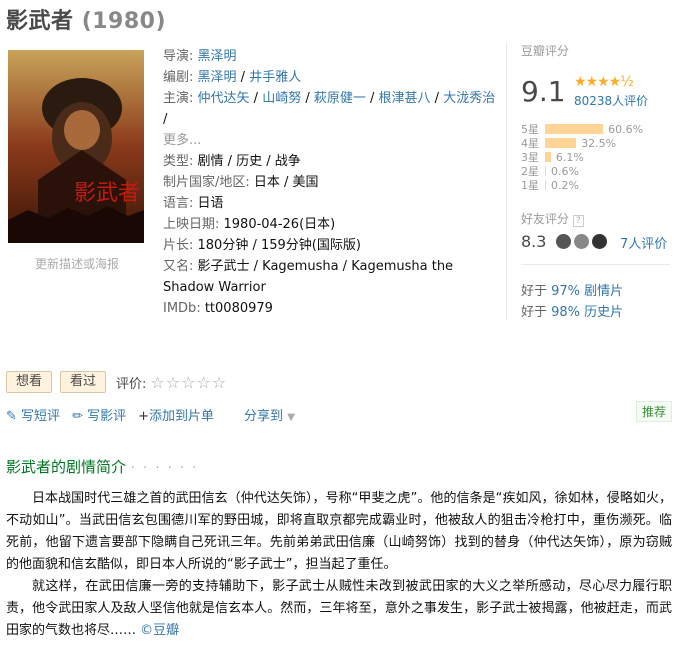 The width and height of the screenshot is (676, 646). Describe the element at coordinates (611, 100) in the screenshot. I see `rating-count-link: 80238人评价` at that location.